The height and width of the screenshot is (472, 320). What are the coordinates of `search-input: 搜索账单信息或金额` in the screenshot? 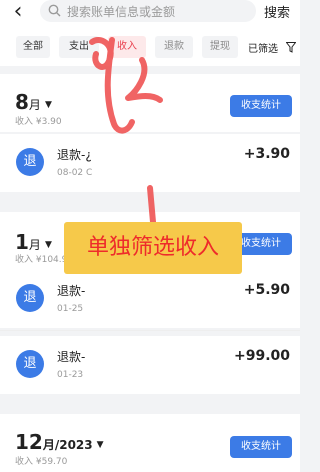 It's located at (148, 11).